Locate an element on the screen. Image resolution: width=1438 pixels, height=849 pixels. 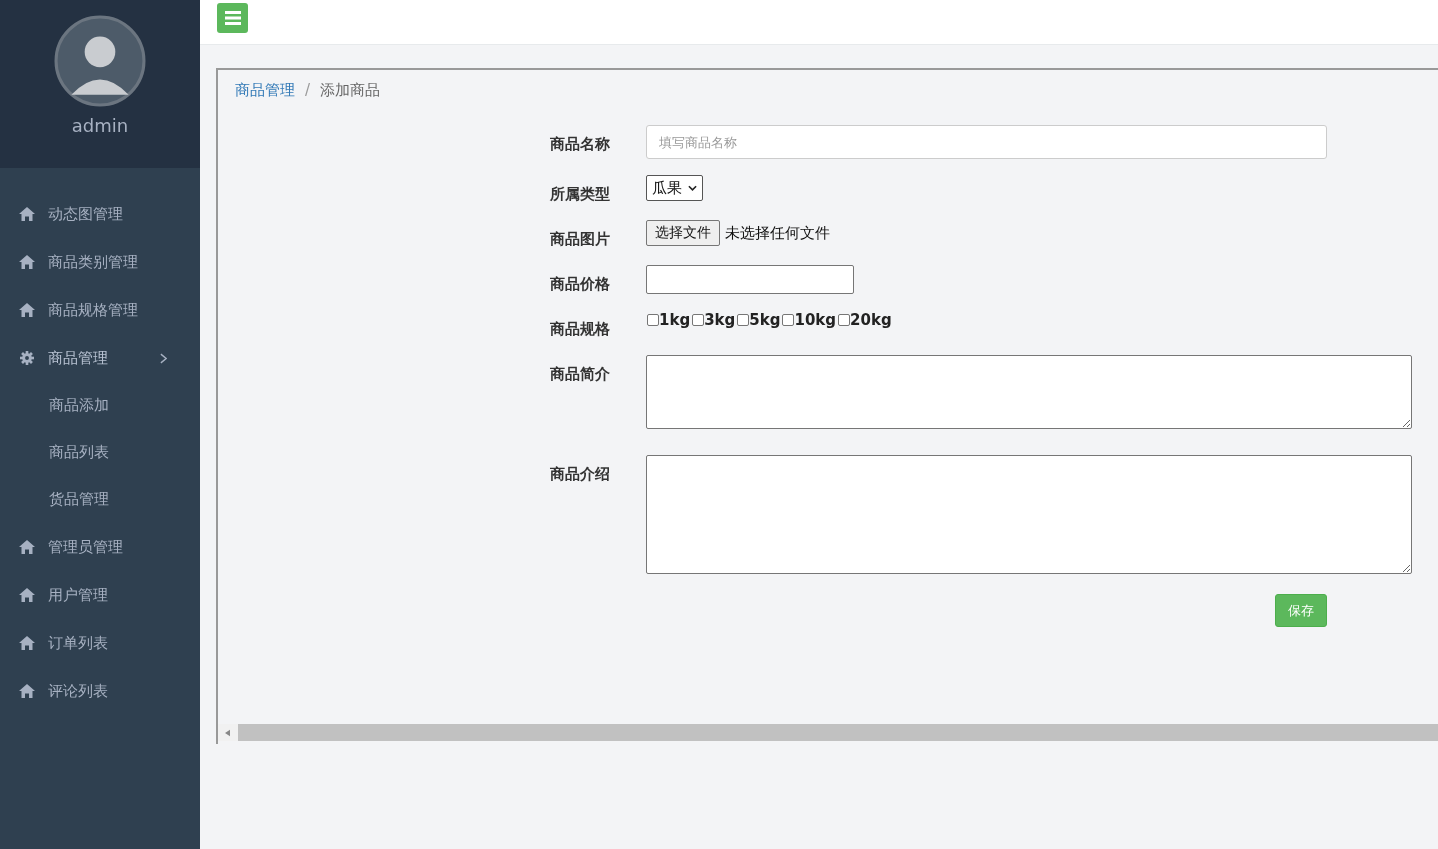
submenu-item: 商品添加 is located at coordinates (100, 405).